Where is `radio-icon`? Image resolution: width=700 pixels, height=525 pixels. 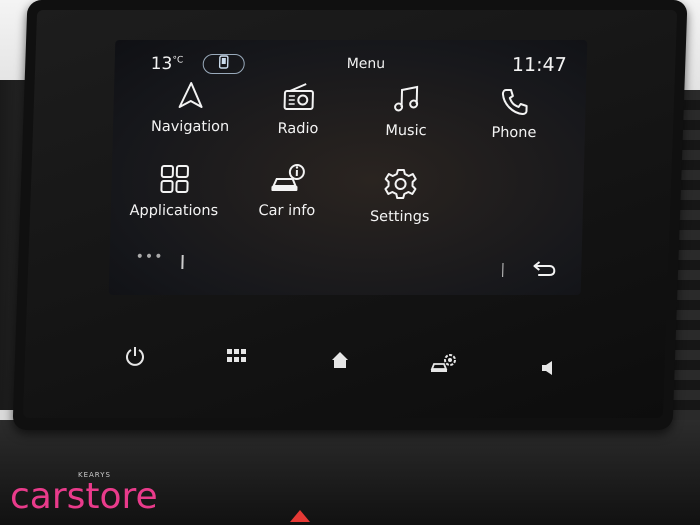
radio-icon is located at coordinates (298, 96).